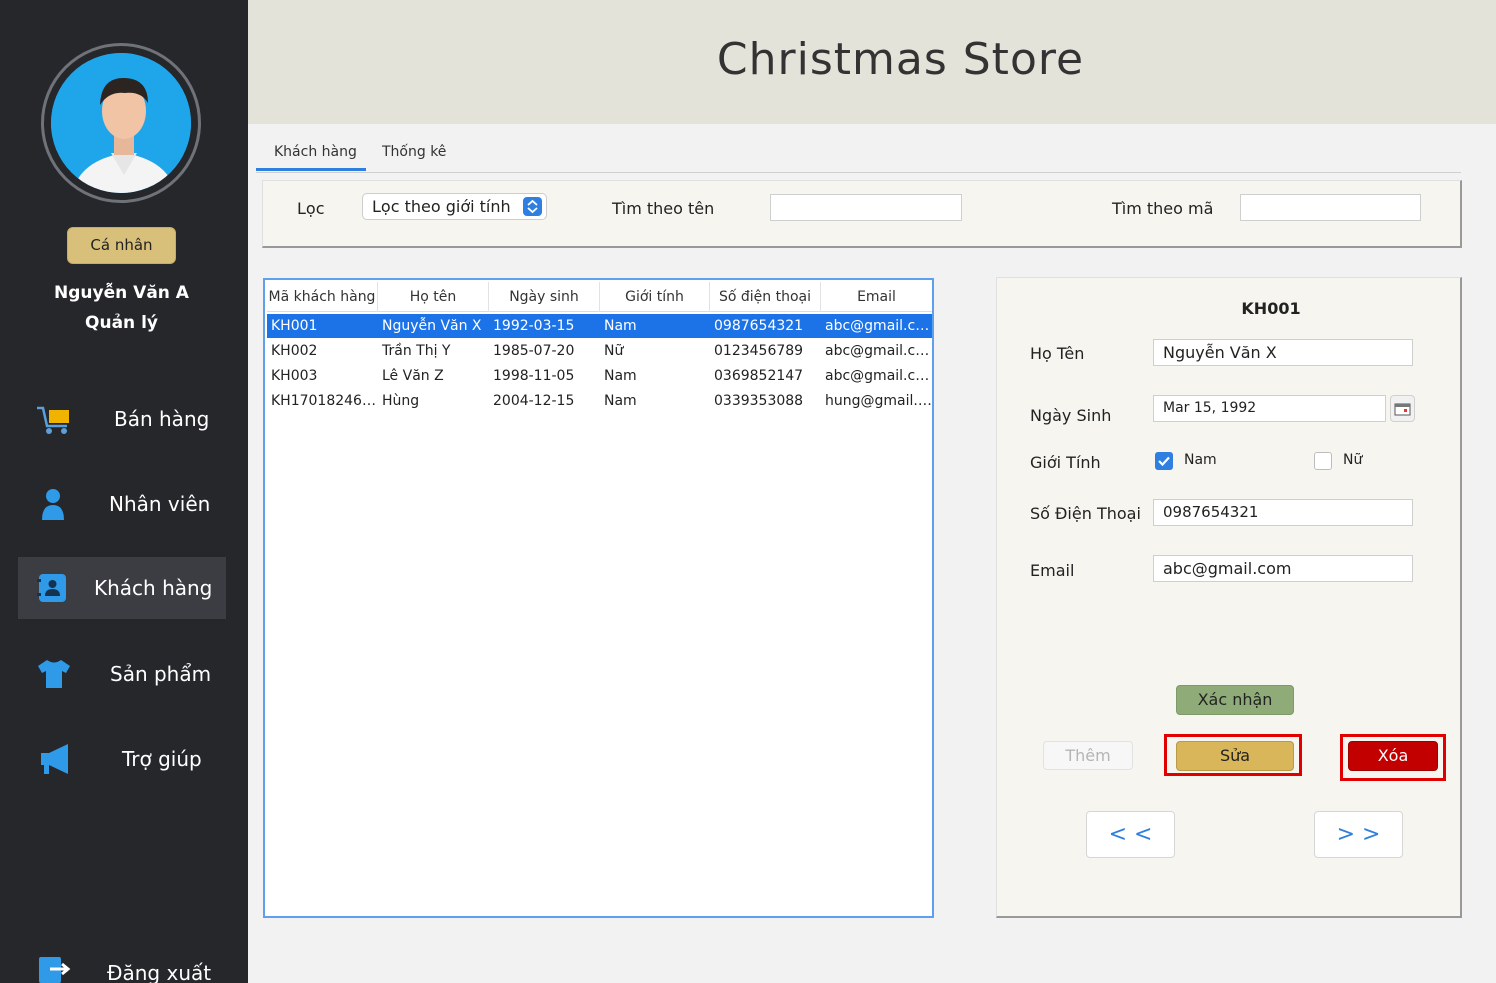 This screenshot has height=983, width=1496. Describe the element at coordinates (315, 152) in the screenshot. I see `tab-customers: Khách hàng` at that location.